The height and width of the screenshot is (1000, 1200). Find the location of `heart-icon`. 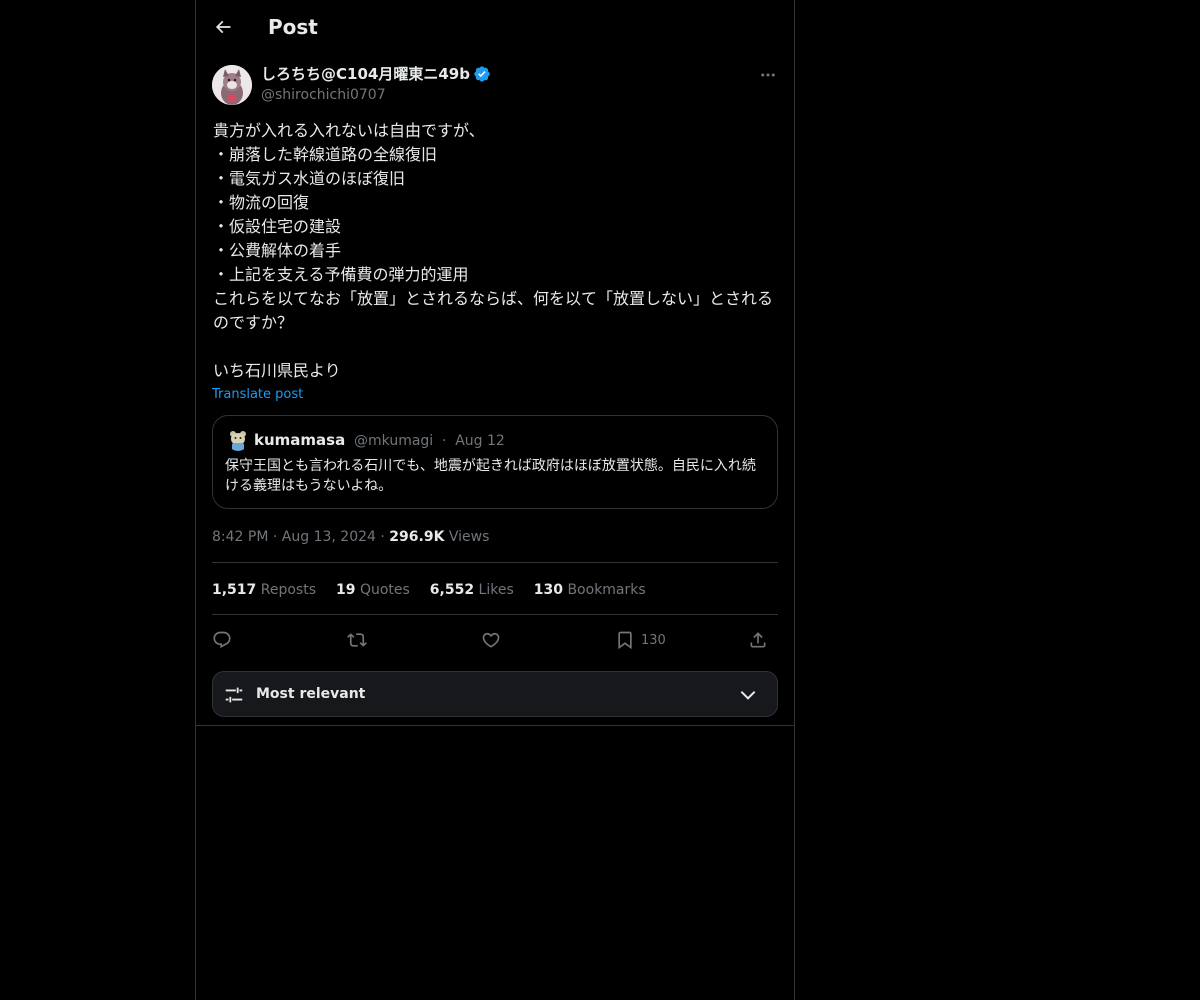

heart-icon is located at coordinates (491, 640).